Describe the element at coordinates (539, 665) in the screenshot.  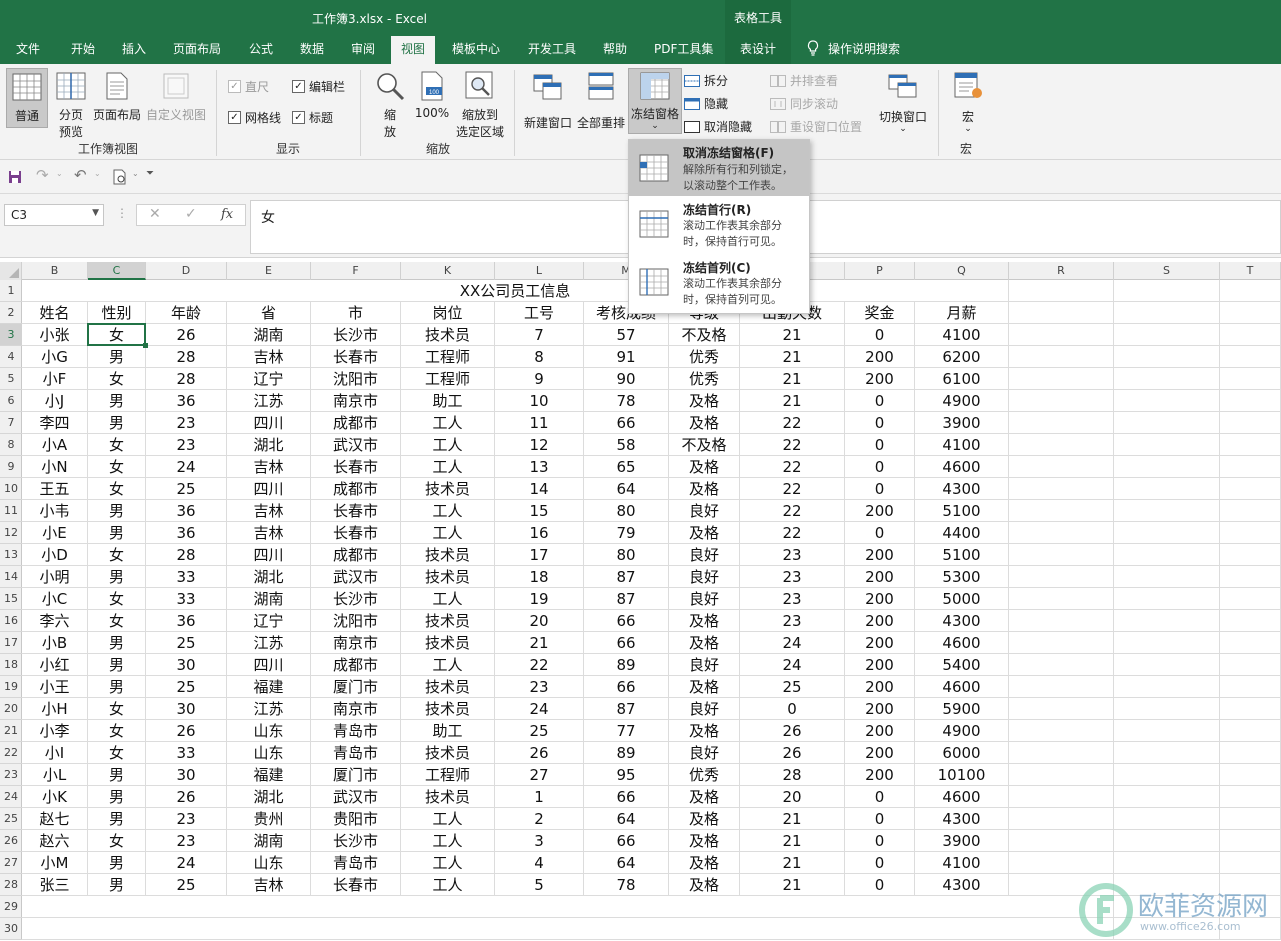
I see `cell-id: 22` at that location.